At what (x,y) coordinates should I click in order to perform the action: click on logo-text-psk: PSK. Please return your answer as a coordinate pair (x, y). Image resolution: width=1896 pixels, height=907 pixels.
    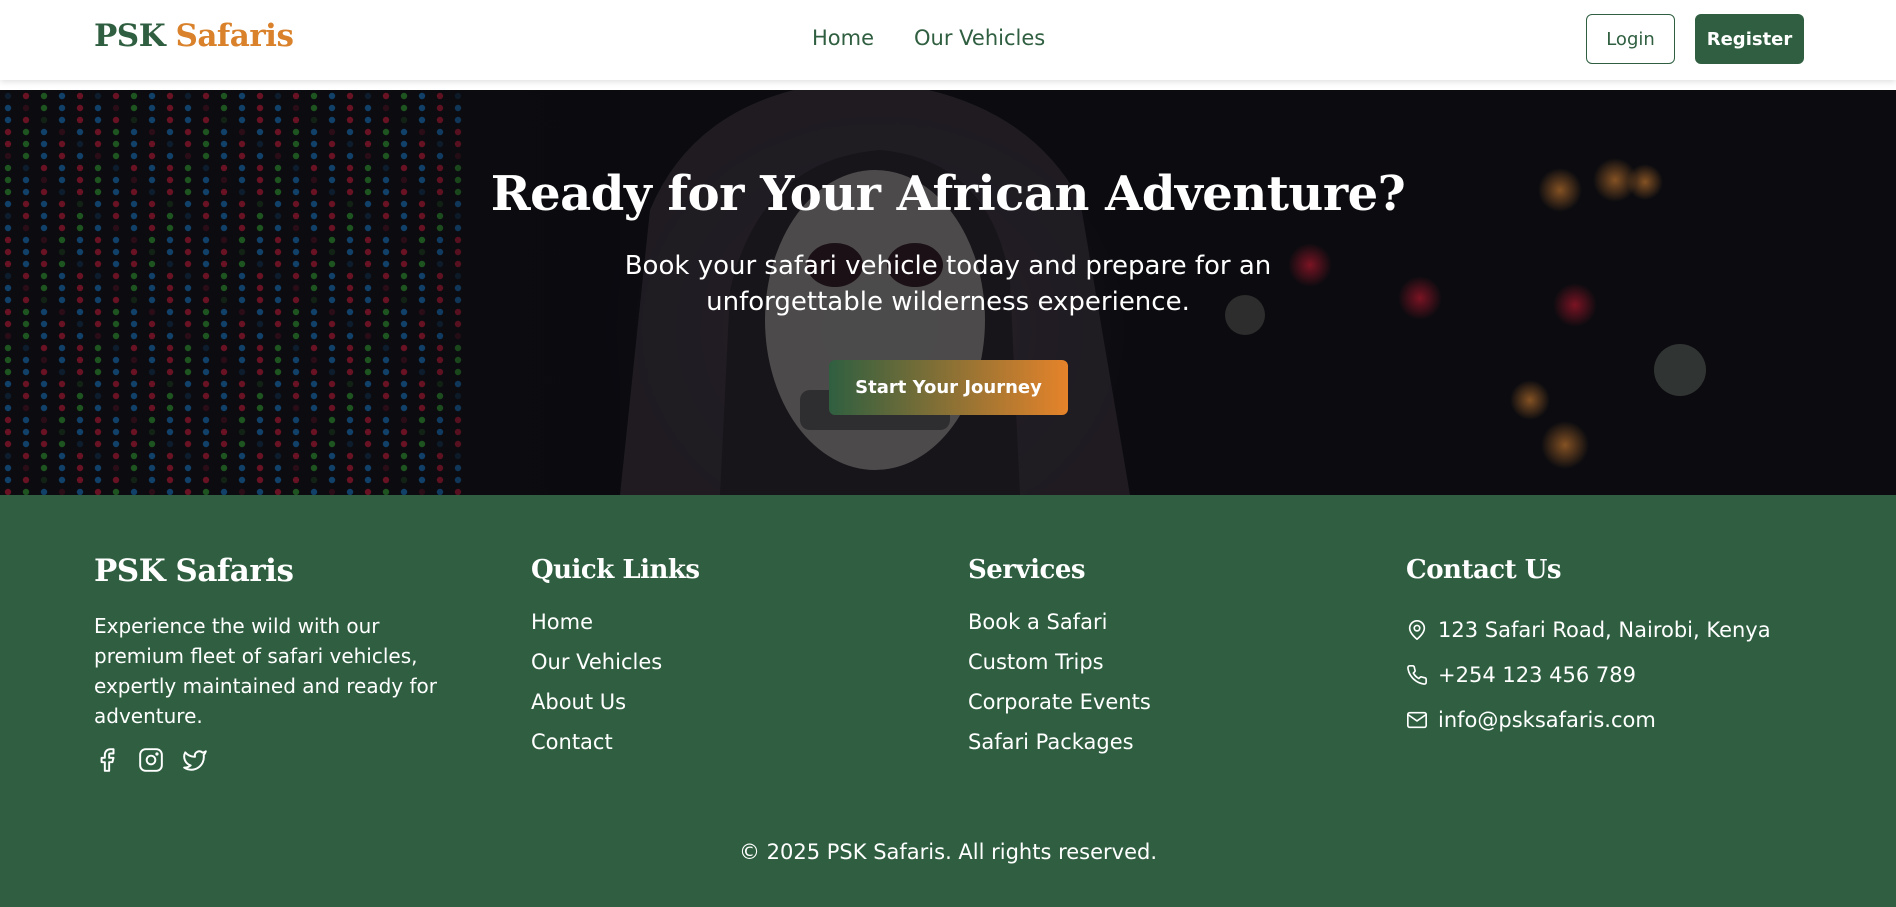
    Looking at the image, I should click on (130, 36).